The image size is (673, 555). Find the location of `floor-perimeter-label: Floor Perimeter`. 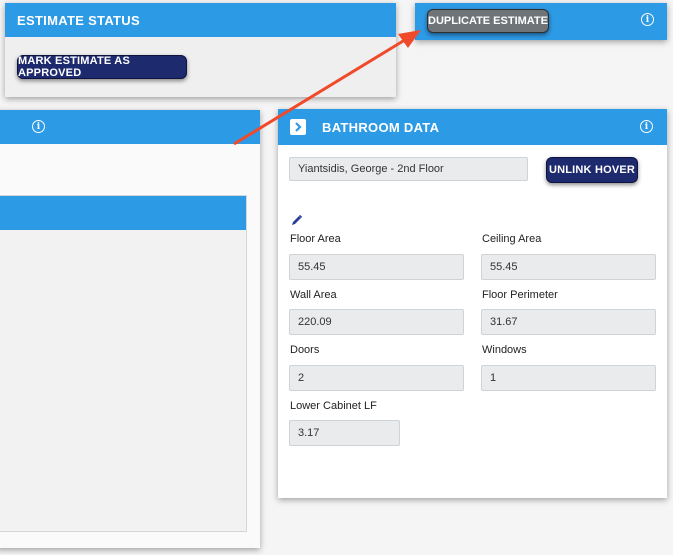

floor-perimeter-label: Floor Perimeter is located at coordinates (520, 295).